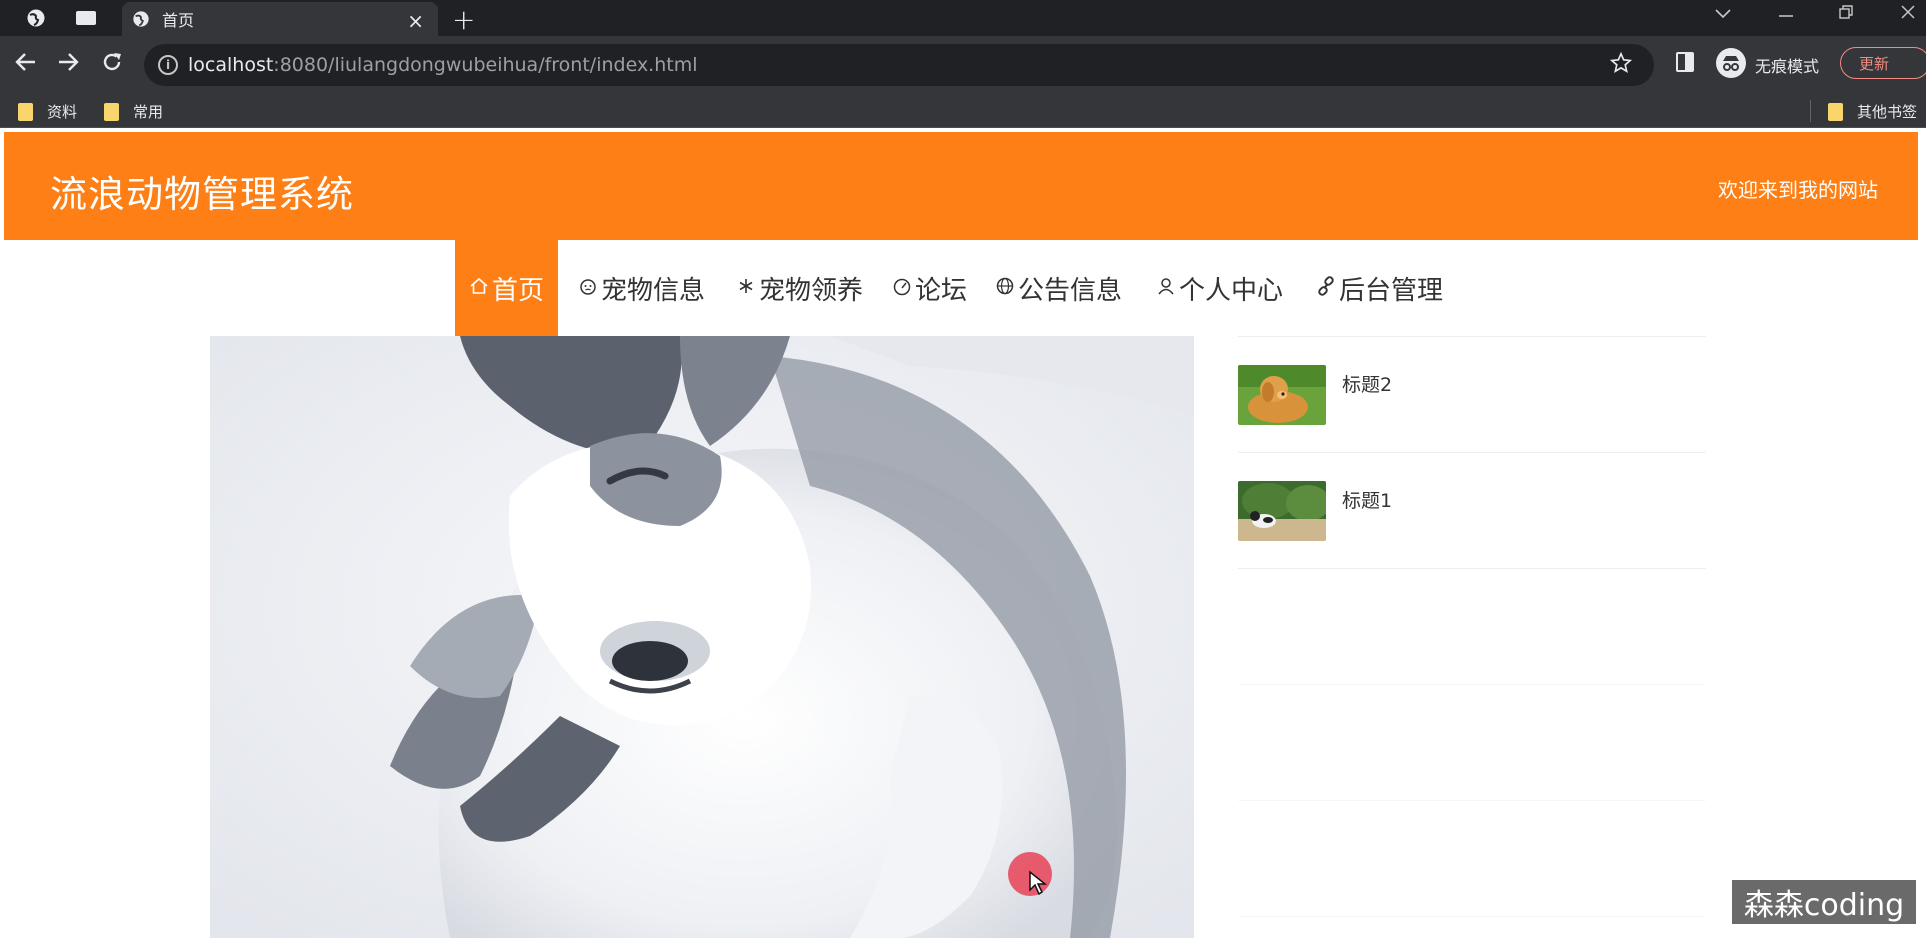 The width and height of the screenshot is (1926, 938). What do you see at coordinates (86, 18) in the screenshot?
I see `tab-group-icon` at bounding box center [86, 18].